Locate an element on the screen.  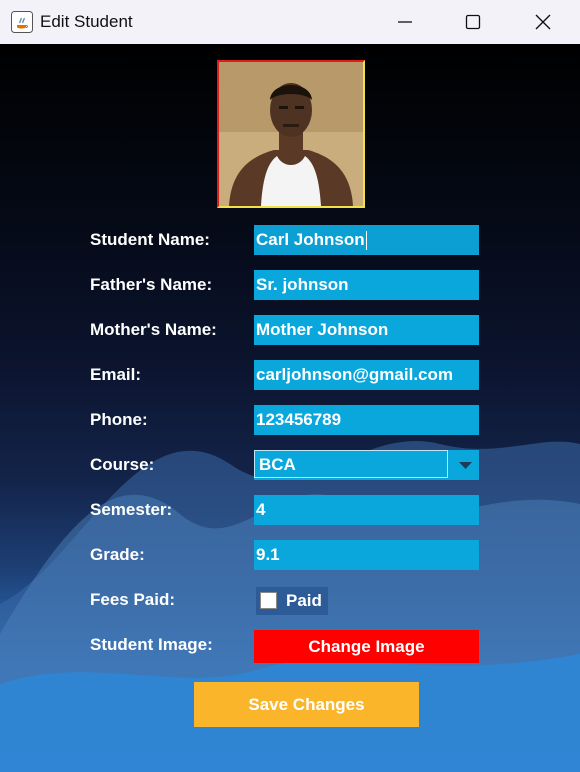
phone-label: Phone: is located at coordinates (119, 419).